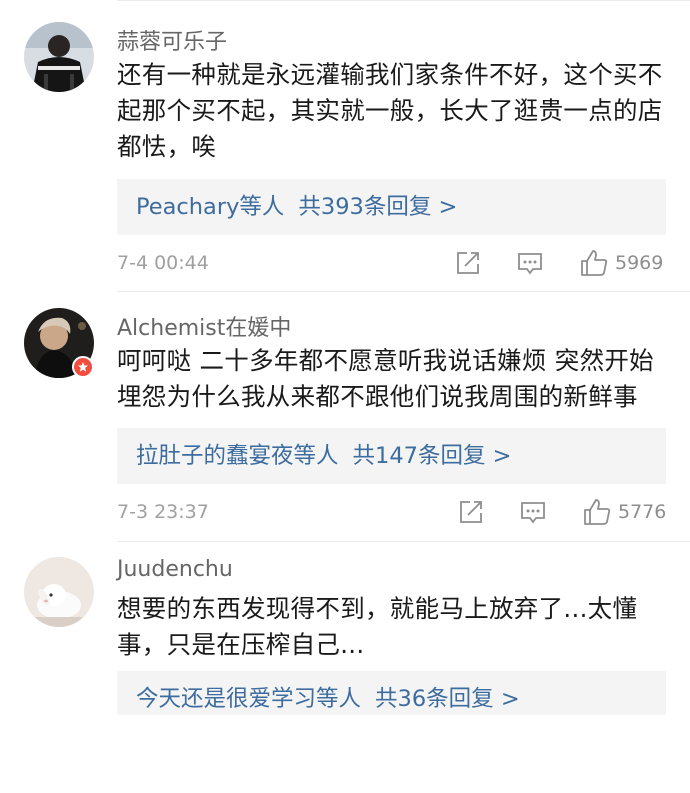 This screenshot has width=690, height=793. I want to click on reply-summary: 今天还是很爱学习等人 共36条回复 >, so click(391, 693).